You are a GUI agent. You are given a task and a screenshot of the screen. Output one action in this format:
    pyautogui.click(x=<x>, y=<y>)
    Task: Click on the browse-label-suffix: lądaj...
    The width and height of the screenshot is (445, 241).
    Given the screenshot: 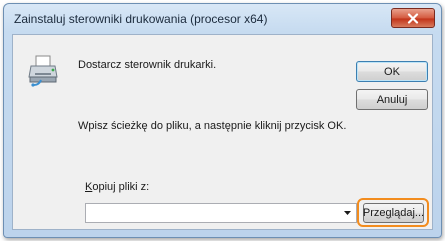 What is the action you would take?
    pyautogui.click(x=408, y=213)
    